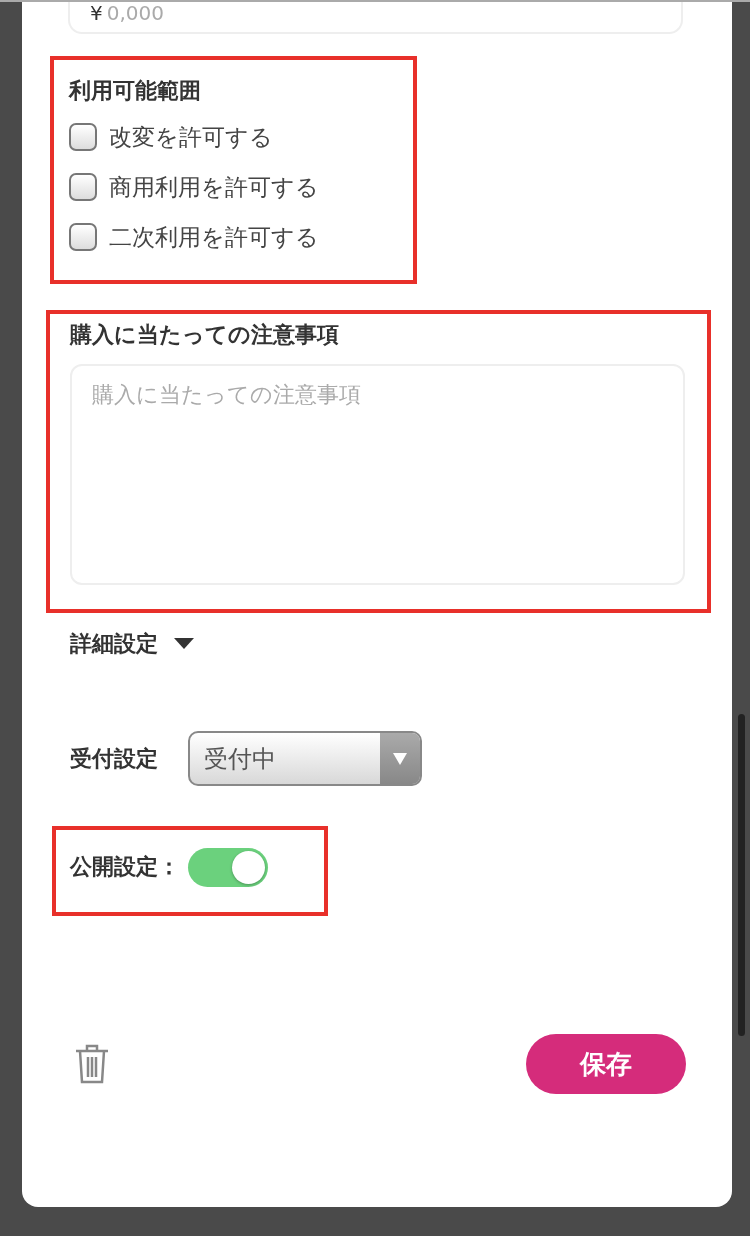 This screenshot has height=1236, width=750. Describe the element at coordinates (191, 137) in the screenshot. I see `checkbox-label: 改変を許可する` at that location.